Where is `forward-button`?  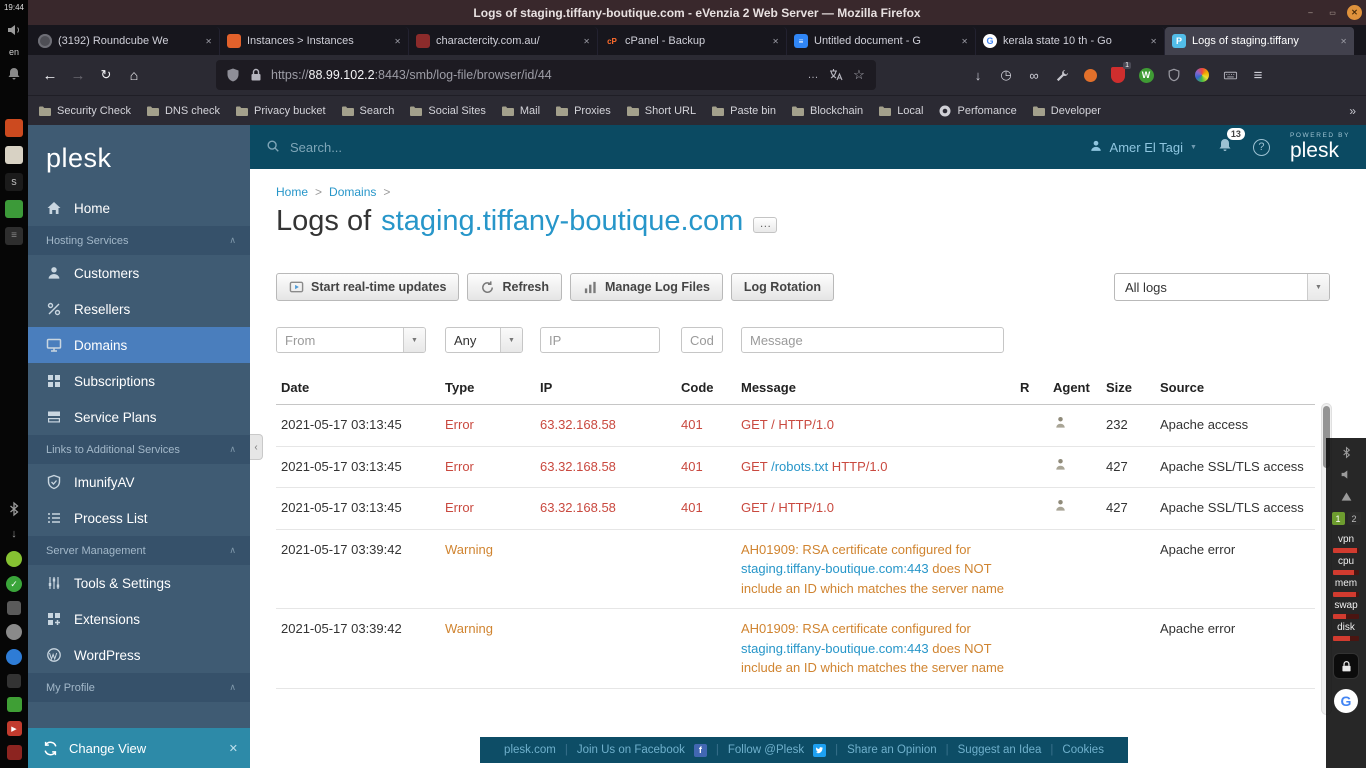
forward-button is located at coordinates (78, 75).